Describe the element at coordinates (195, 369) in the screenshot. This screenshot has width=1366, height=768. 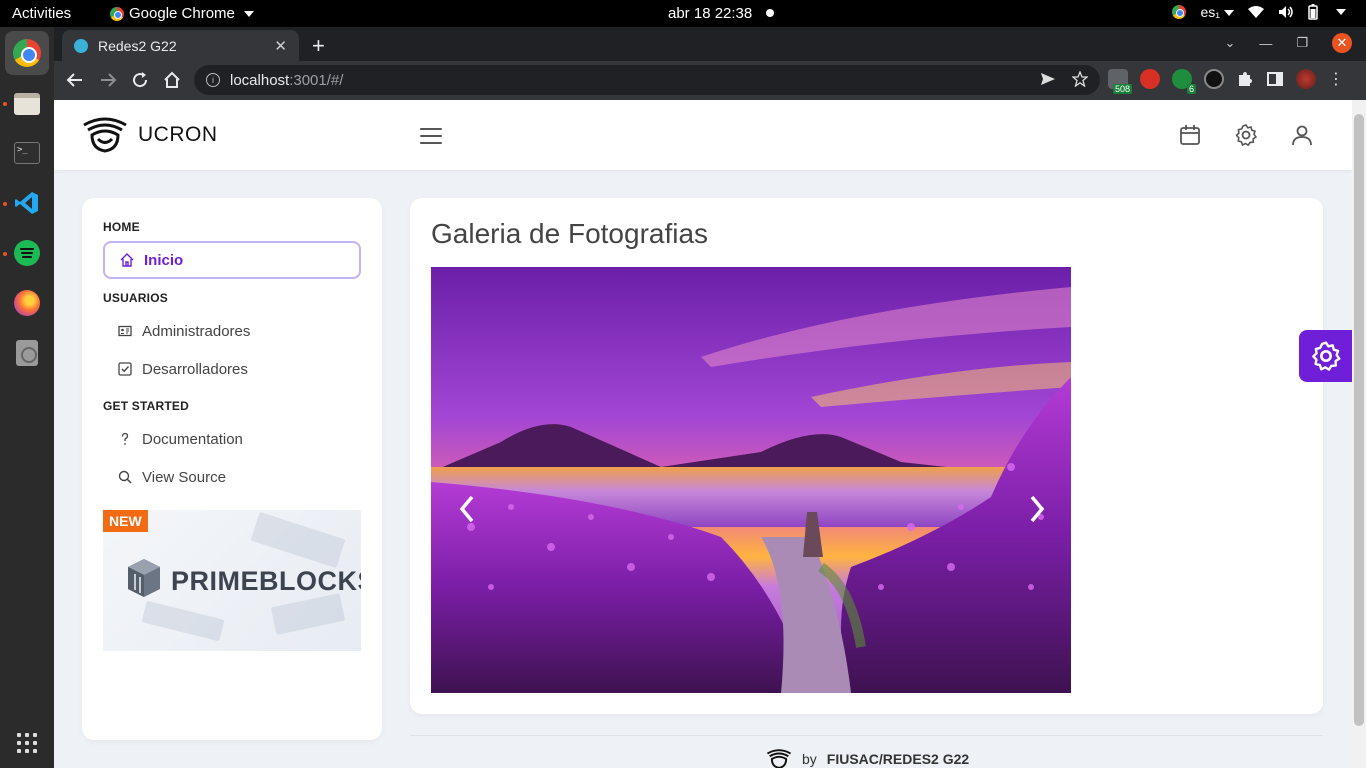
I see `sidebar-item-label: Desarrolladores` at that location.